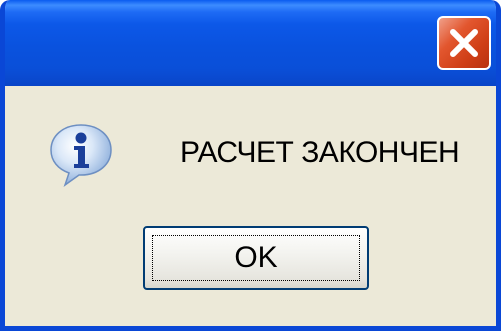  I want to click on dialog-message: РАСЧЕТ ЗАКОНЧЕН, so click(320, 152).